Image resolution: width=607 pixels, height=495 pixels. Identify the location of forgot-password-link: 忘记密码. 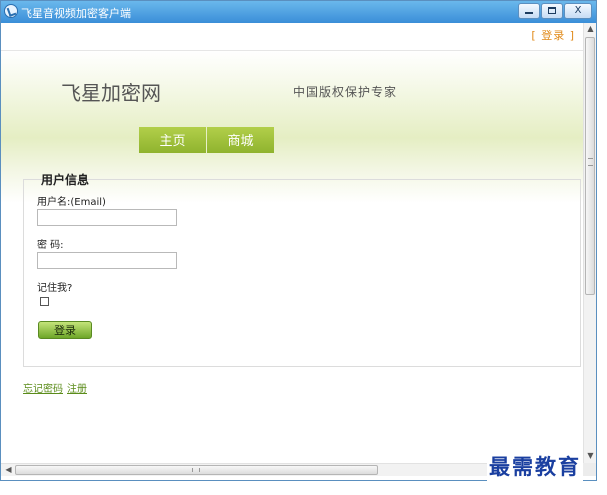
(43, 389).